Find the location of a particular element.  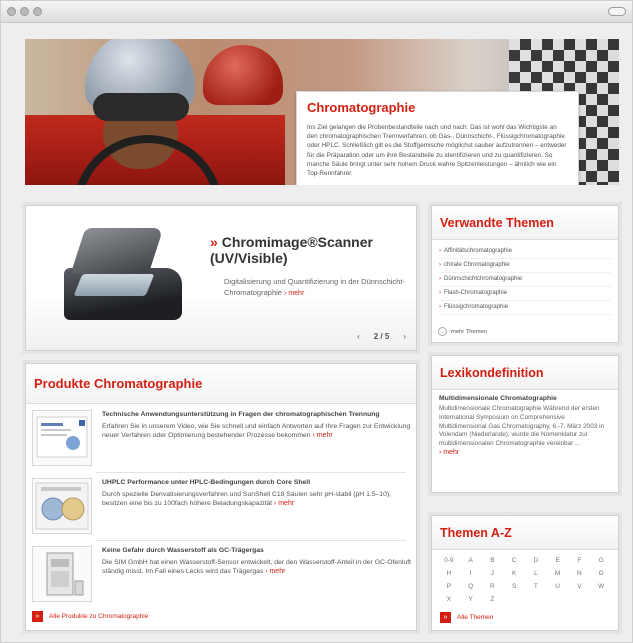

related-topic-item: › Flüssigchromatographie is located at coordinates (525, 308).